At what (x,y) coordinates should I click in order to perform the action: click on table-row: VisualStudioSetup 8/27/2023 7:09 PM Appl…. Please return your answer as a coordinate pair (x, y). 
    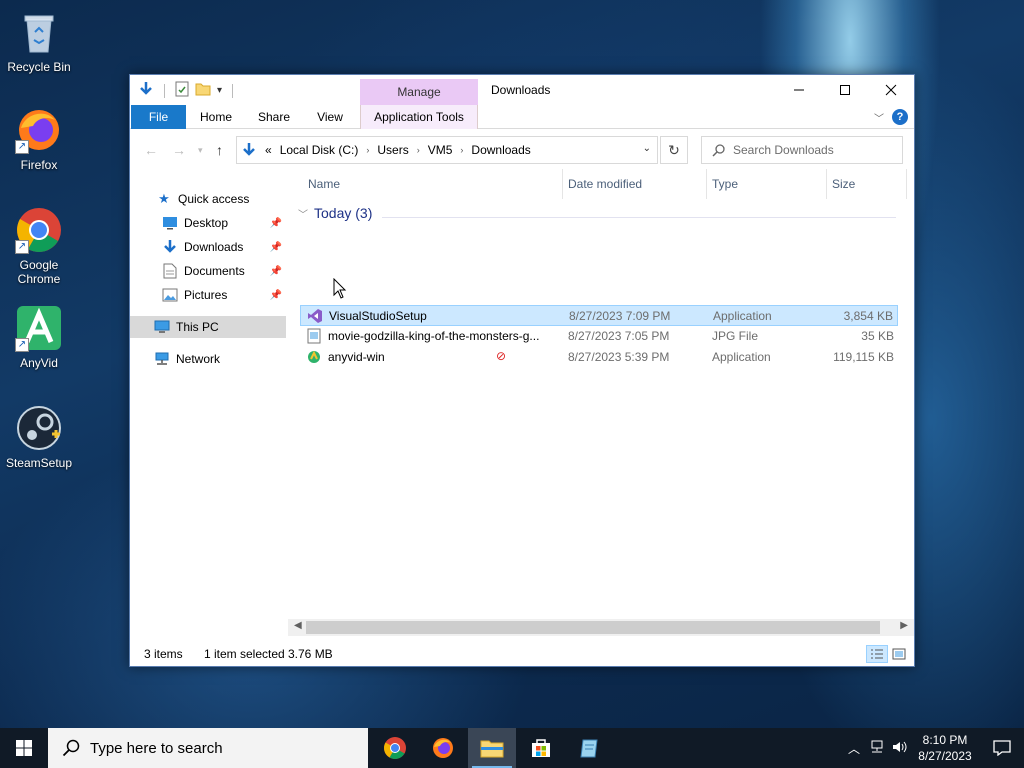
    Looking at the image, I should click on (599, 315).